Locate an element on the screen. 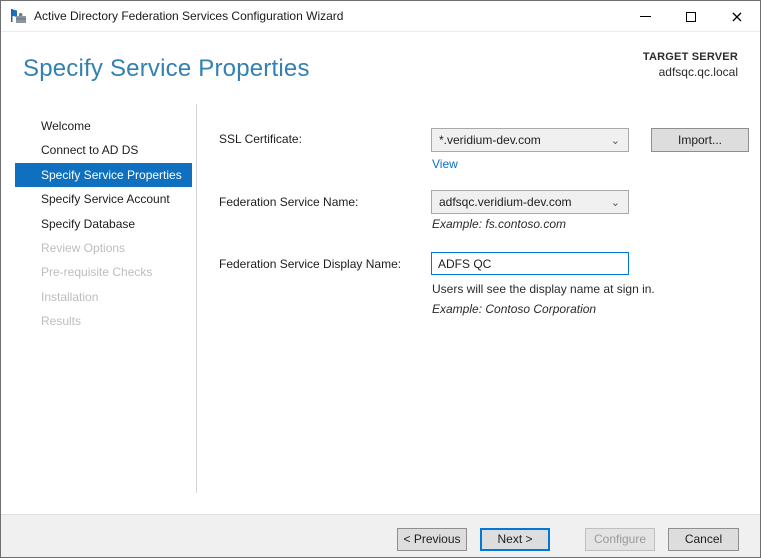 This screenshot has height=558, width=761. sidebar-item-specify-service-account: Specify Service Account is located at coordinates (103, 199).